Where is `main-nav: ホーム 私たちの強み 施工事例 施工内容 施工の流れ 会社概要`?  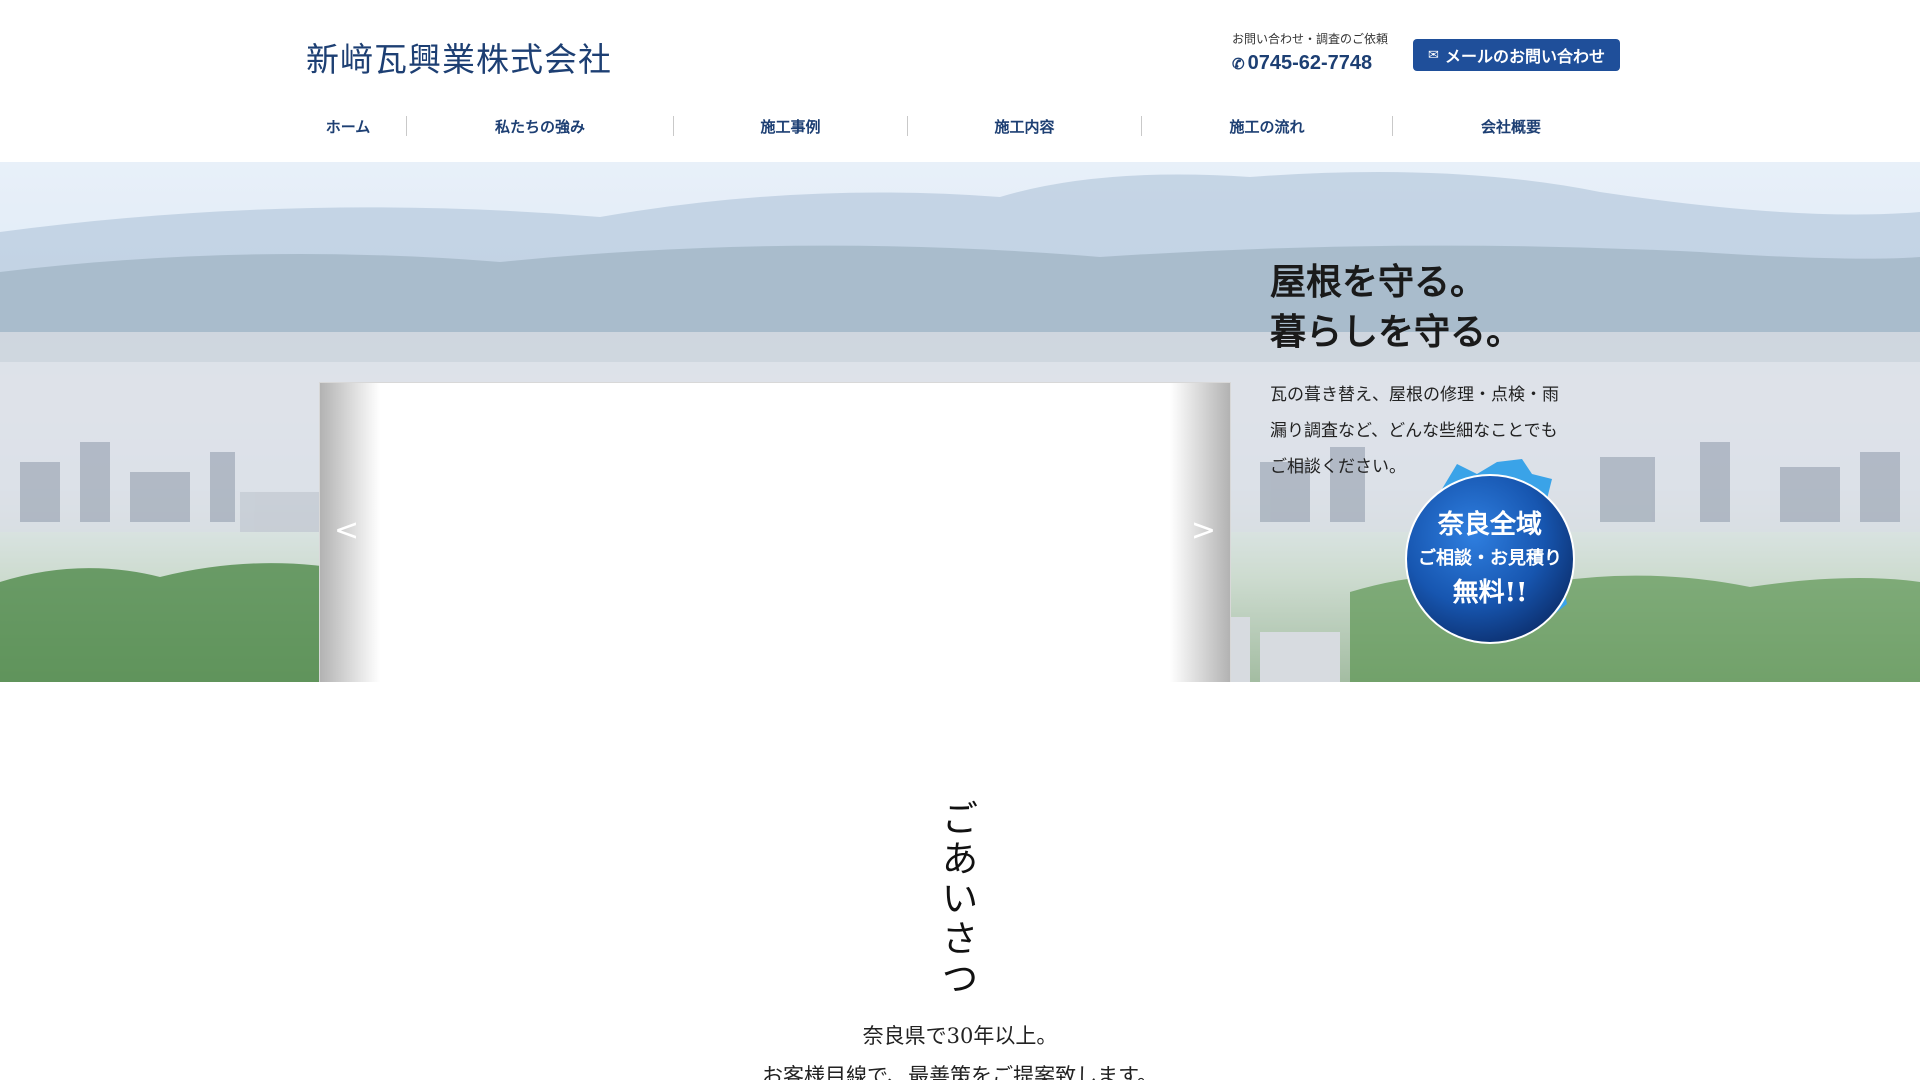
main-nav: ホーム 私たちの強み 施工事例 施工内容 施工の流れ 会社概要 is located at coordinates (960, 126).